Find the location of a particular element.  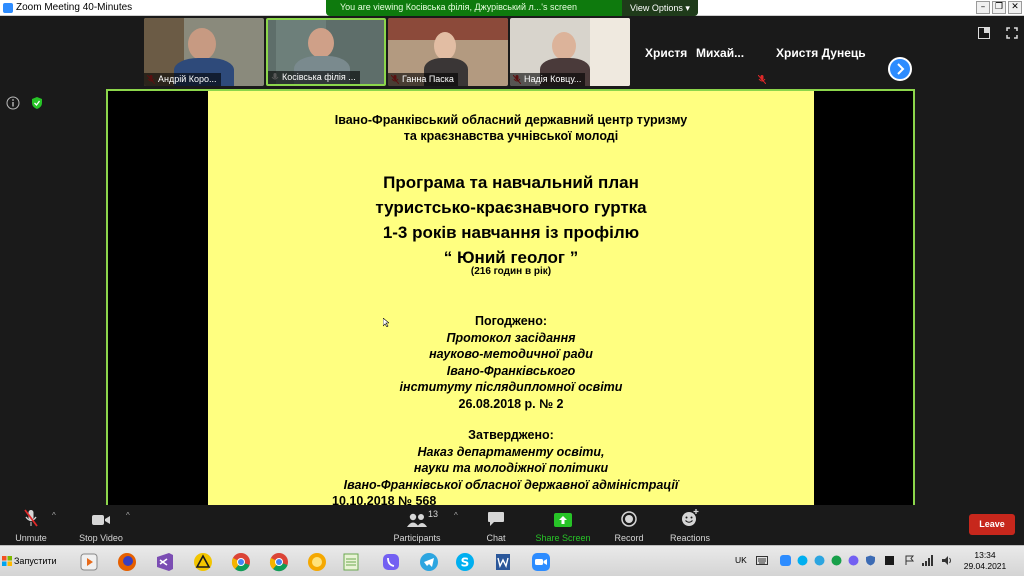

title-line: Програма та навчальний план is located at coordinates (511, 182).